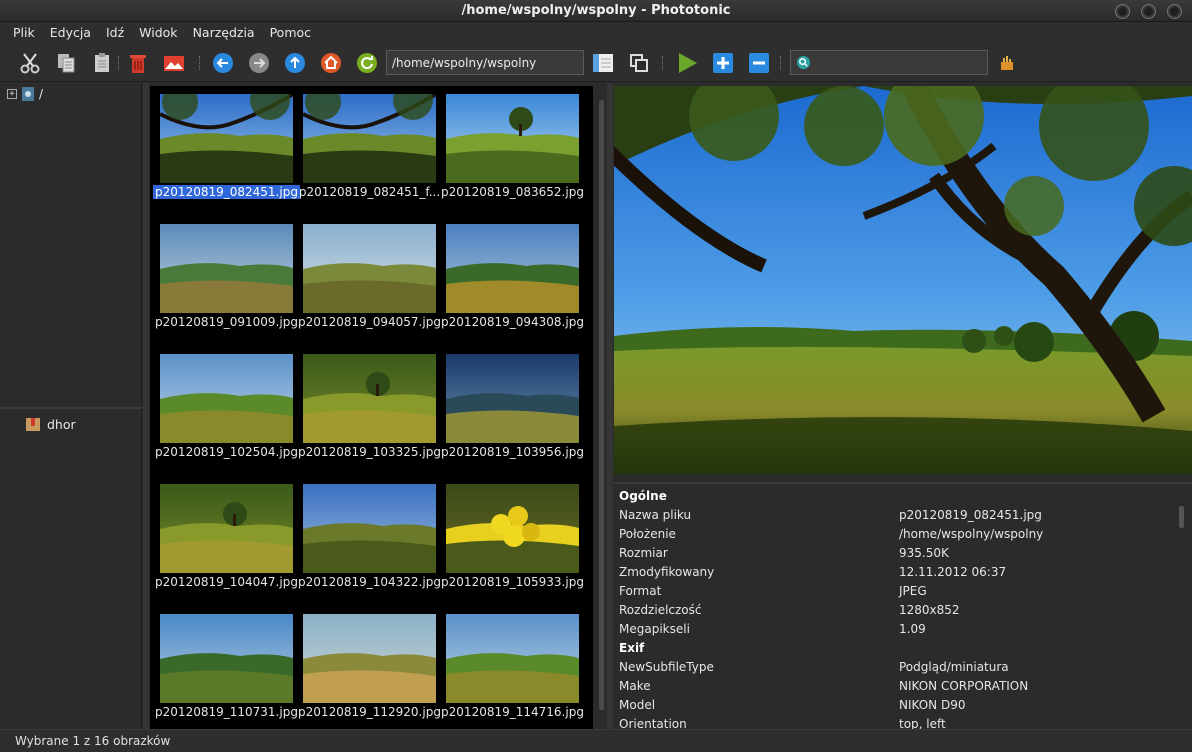 This screenshot has width=1192, height=752. Describe the element at coordinates (954, 667) in the screenshot. I see `info-value: Podgląd/miniatura` at that location.